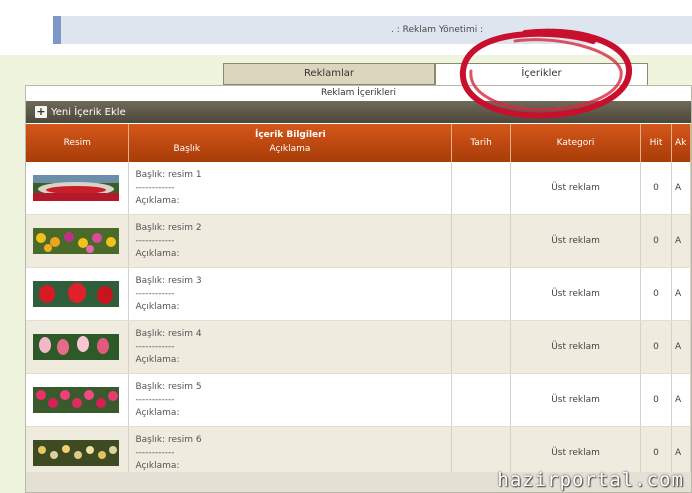 The height and width of the screenshot is (493, 692). What do you see at coordinates (187, 149) in the screenshot?
I see `col-header-baslik: Başlık` at bounding box center [187, 149].